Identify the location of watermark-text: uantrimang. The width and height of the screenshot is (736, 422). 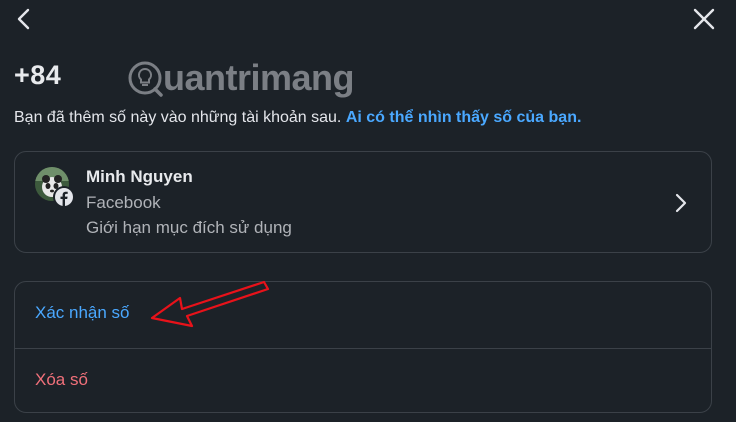
(259, 77).